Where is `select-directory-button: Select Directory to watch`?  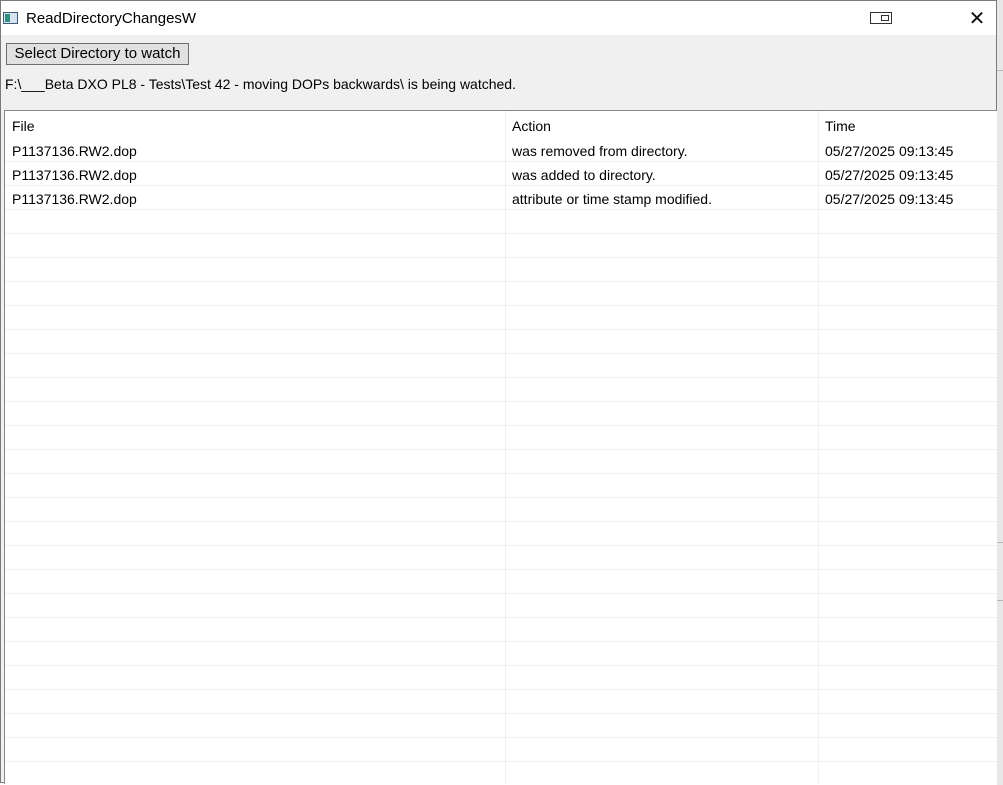 select-directory-button: Select Directory to watch is located at coordinates (97, 54).